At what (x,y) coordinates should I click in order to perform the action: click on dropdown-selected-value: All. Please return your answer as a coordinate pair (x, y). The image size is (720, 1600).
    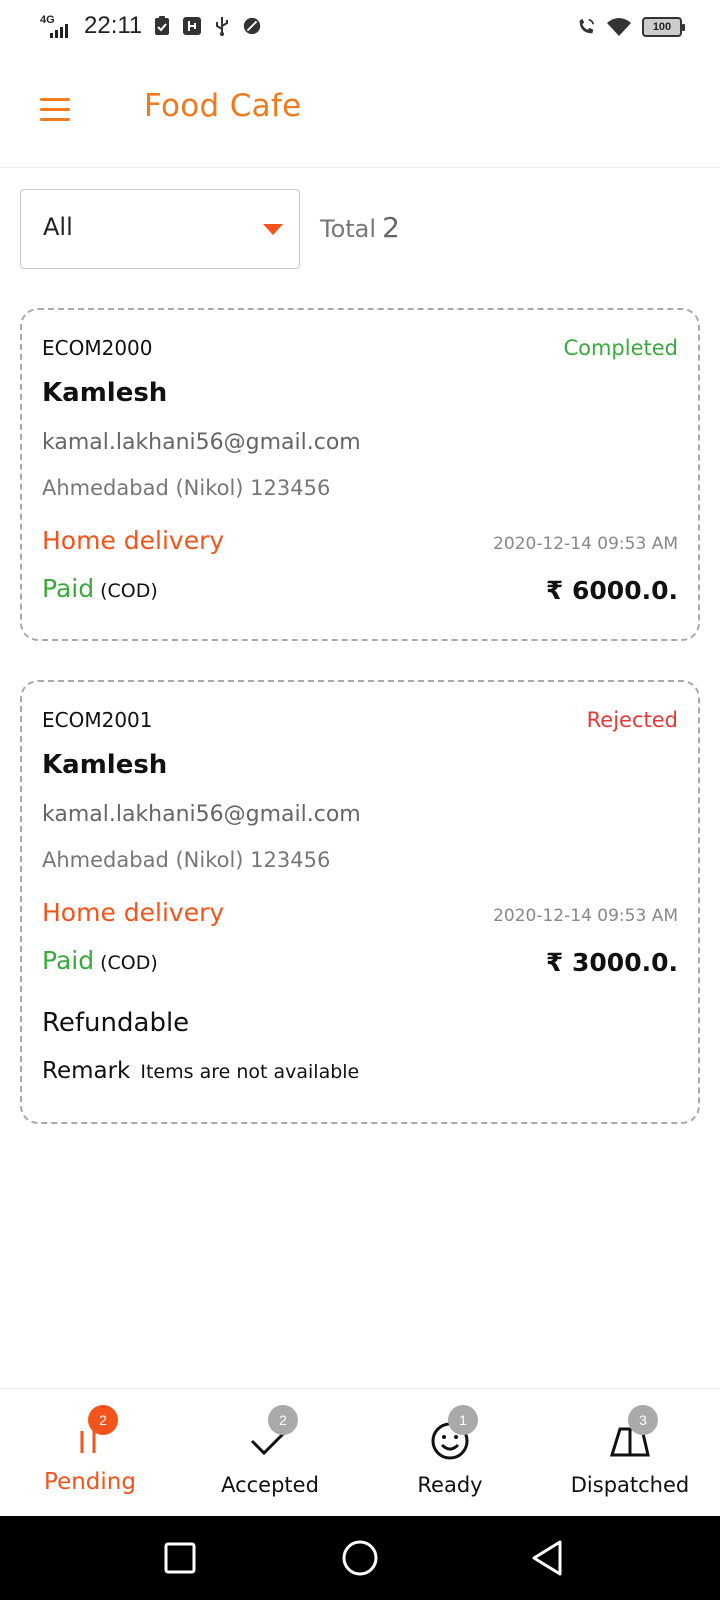
    Looking at the image, I should click on (58, 227).